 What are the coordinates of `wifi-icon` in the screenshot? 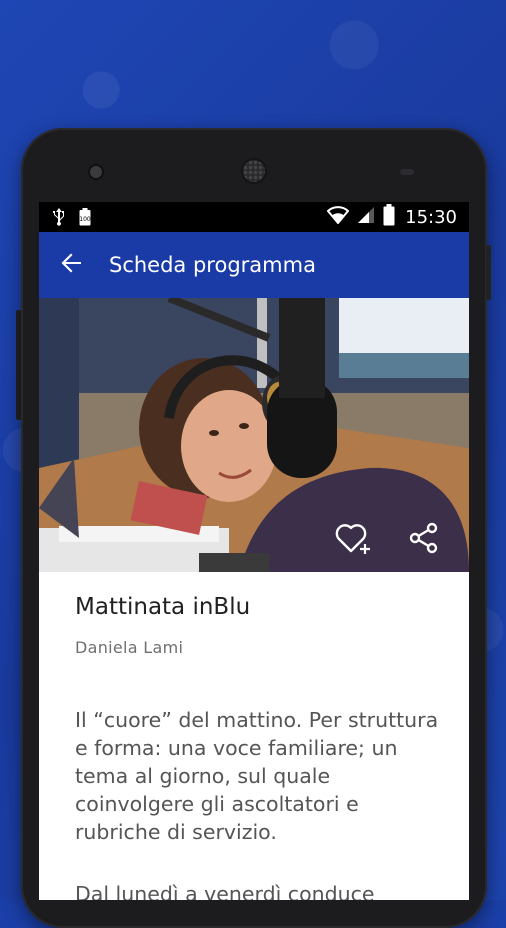 It's located at (338, 217).